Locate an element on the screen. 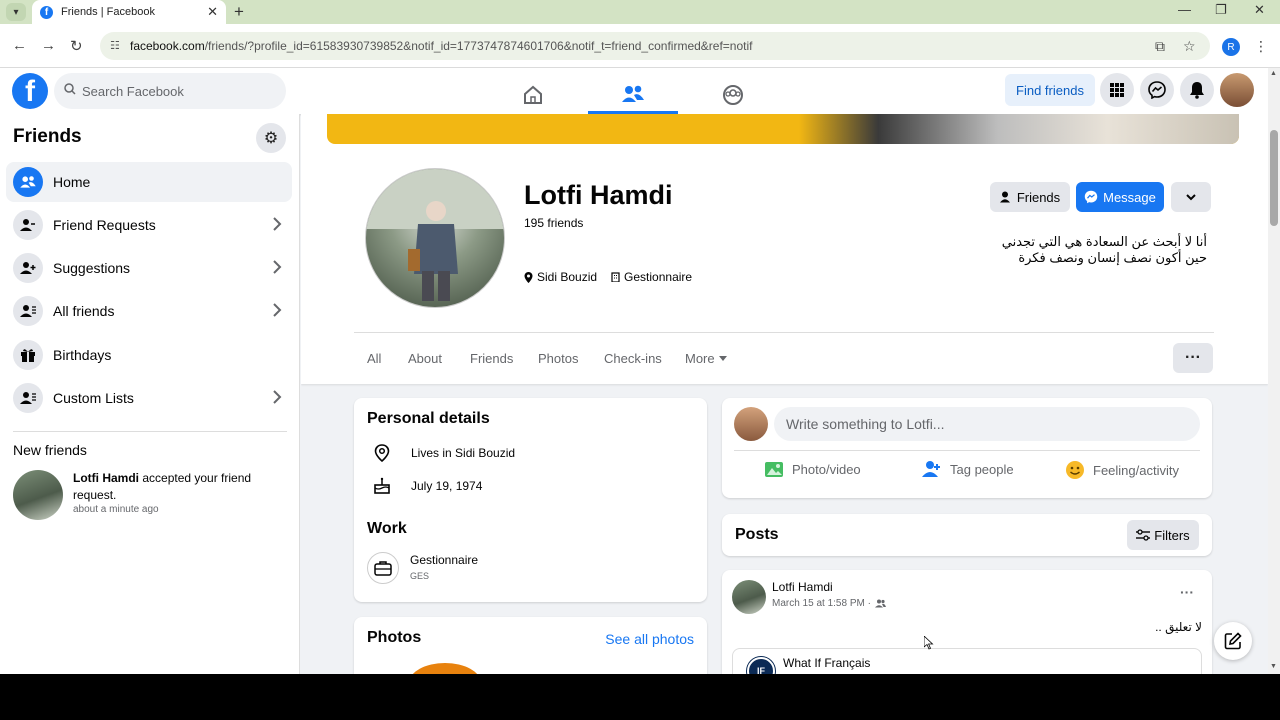 This screenshot has height=720, width=1280. reload-icon: ↻ is located at coordinates (76, 46).